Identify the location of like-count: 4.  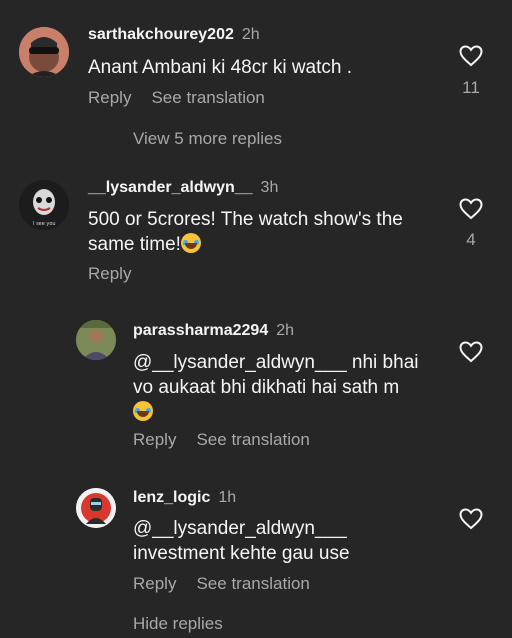
(471, 240).